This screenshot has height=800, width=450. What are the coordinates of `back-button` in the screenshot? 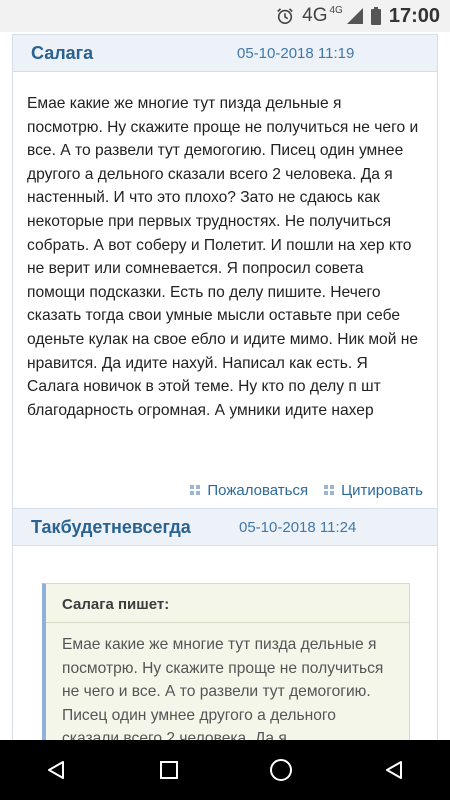 It's located at (56, 770).